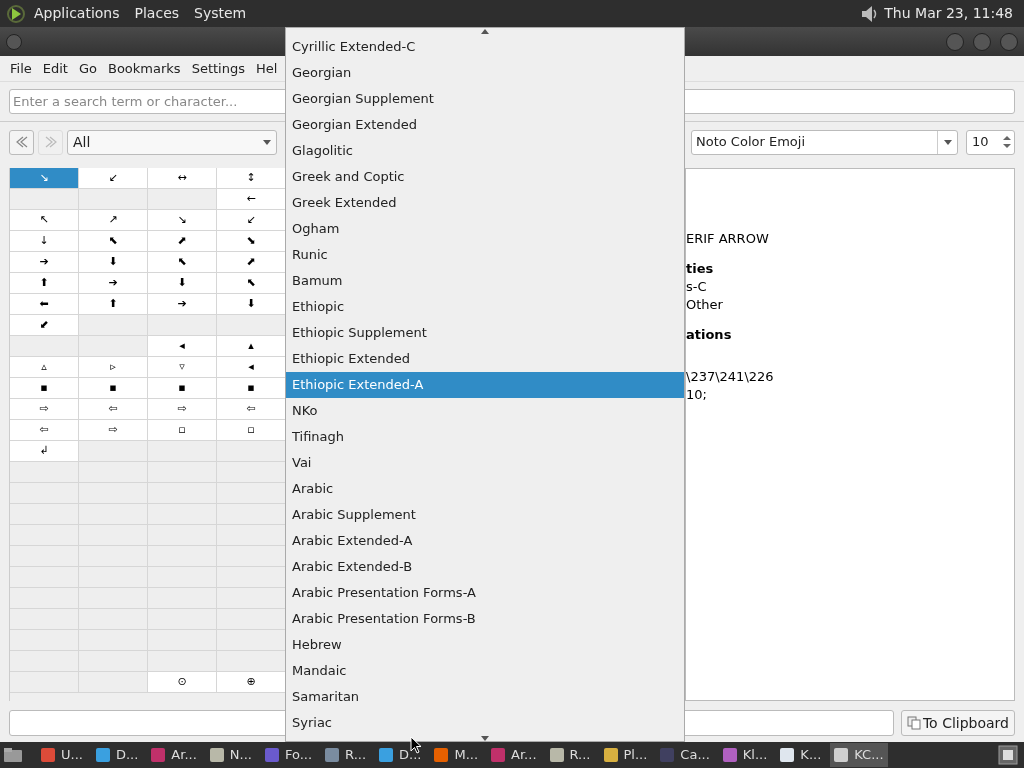 Image resolution: width=1024 pixels, height=768 pixels. What do you see at coordinates (704, 304) in the screenshot?
I see `details-text: Other` at bounding box center [704, 304].